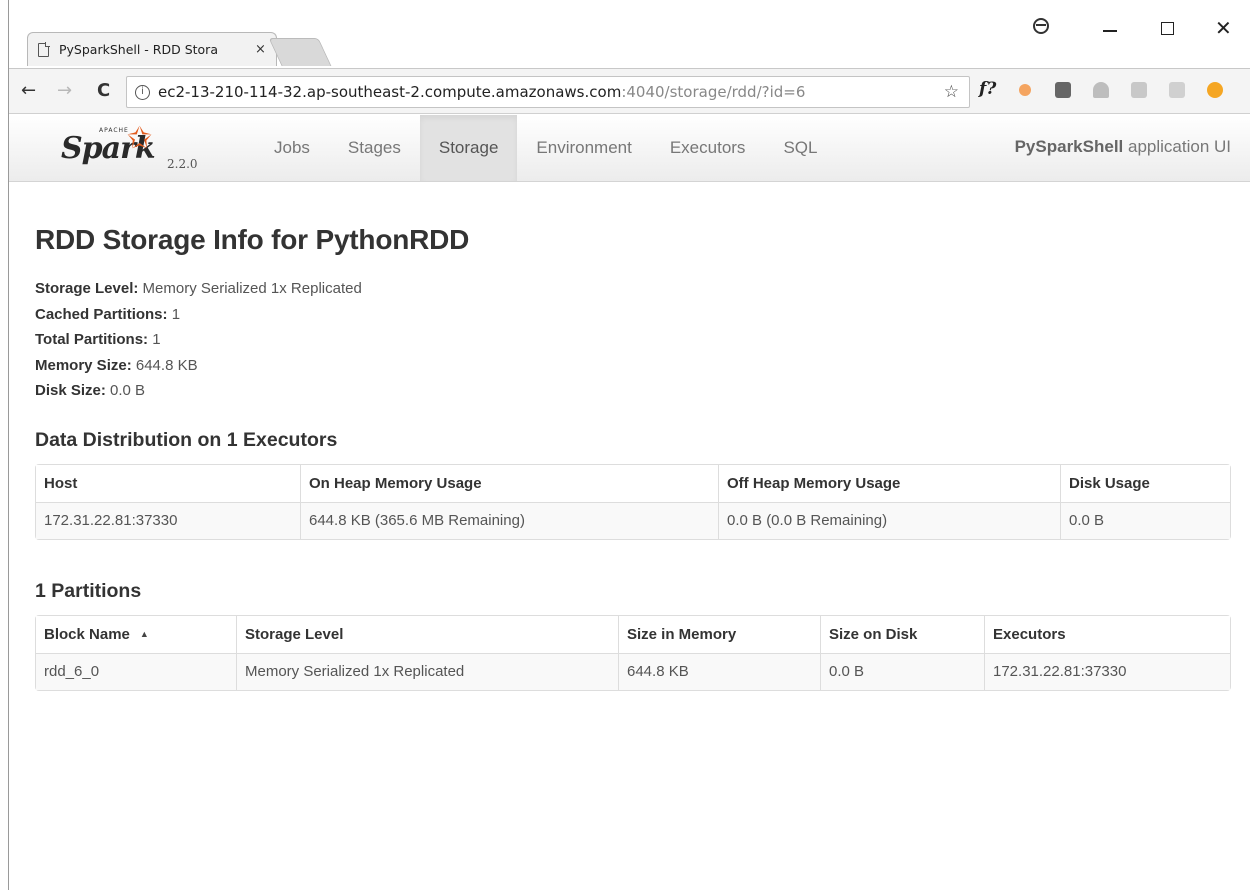  What do you see at coordinates (70, 390) in the screenshot?
I see `summary-label: Disk Size:` at bounding box center [70, 390].